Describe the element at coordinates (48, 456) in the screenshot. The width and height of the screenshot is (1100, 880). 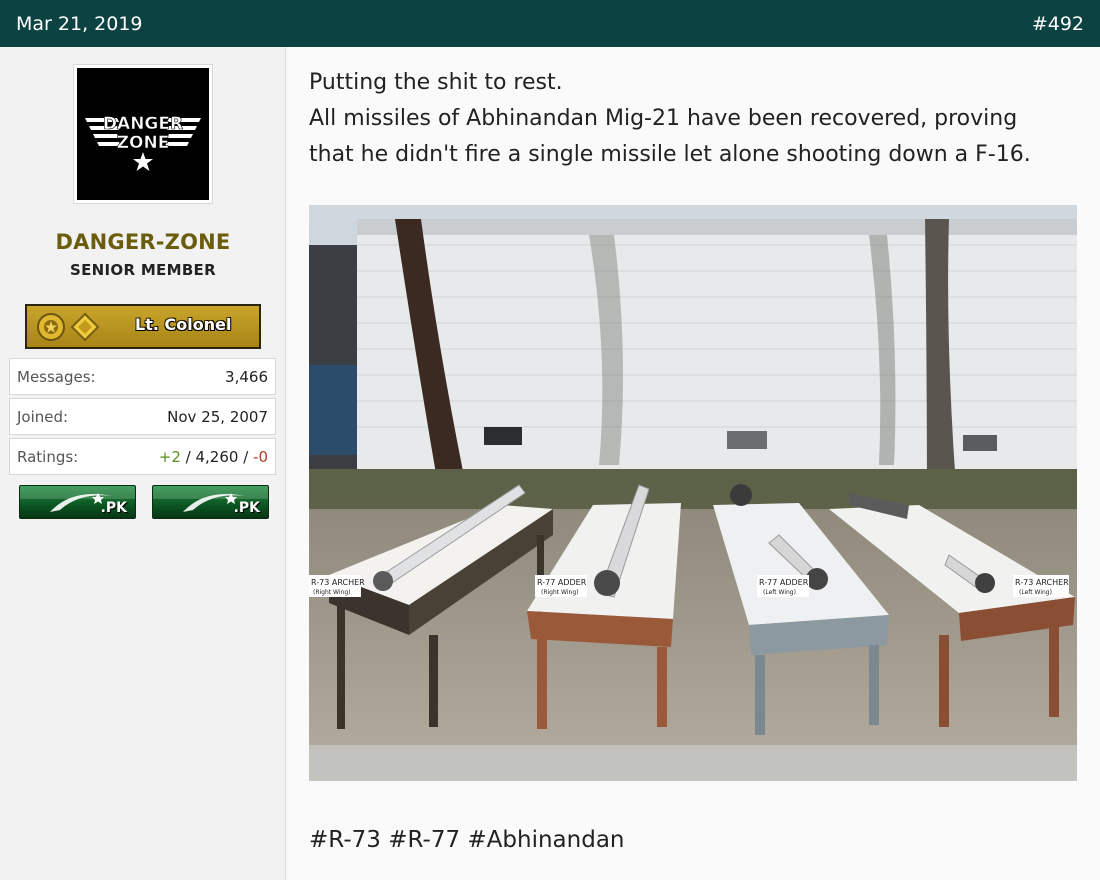
I see `ratings-label: Ratings:` at that location.